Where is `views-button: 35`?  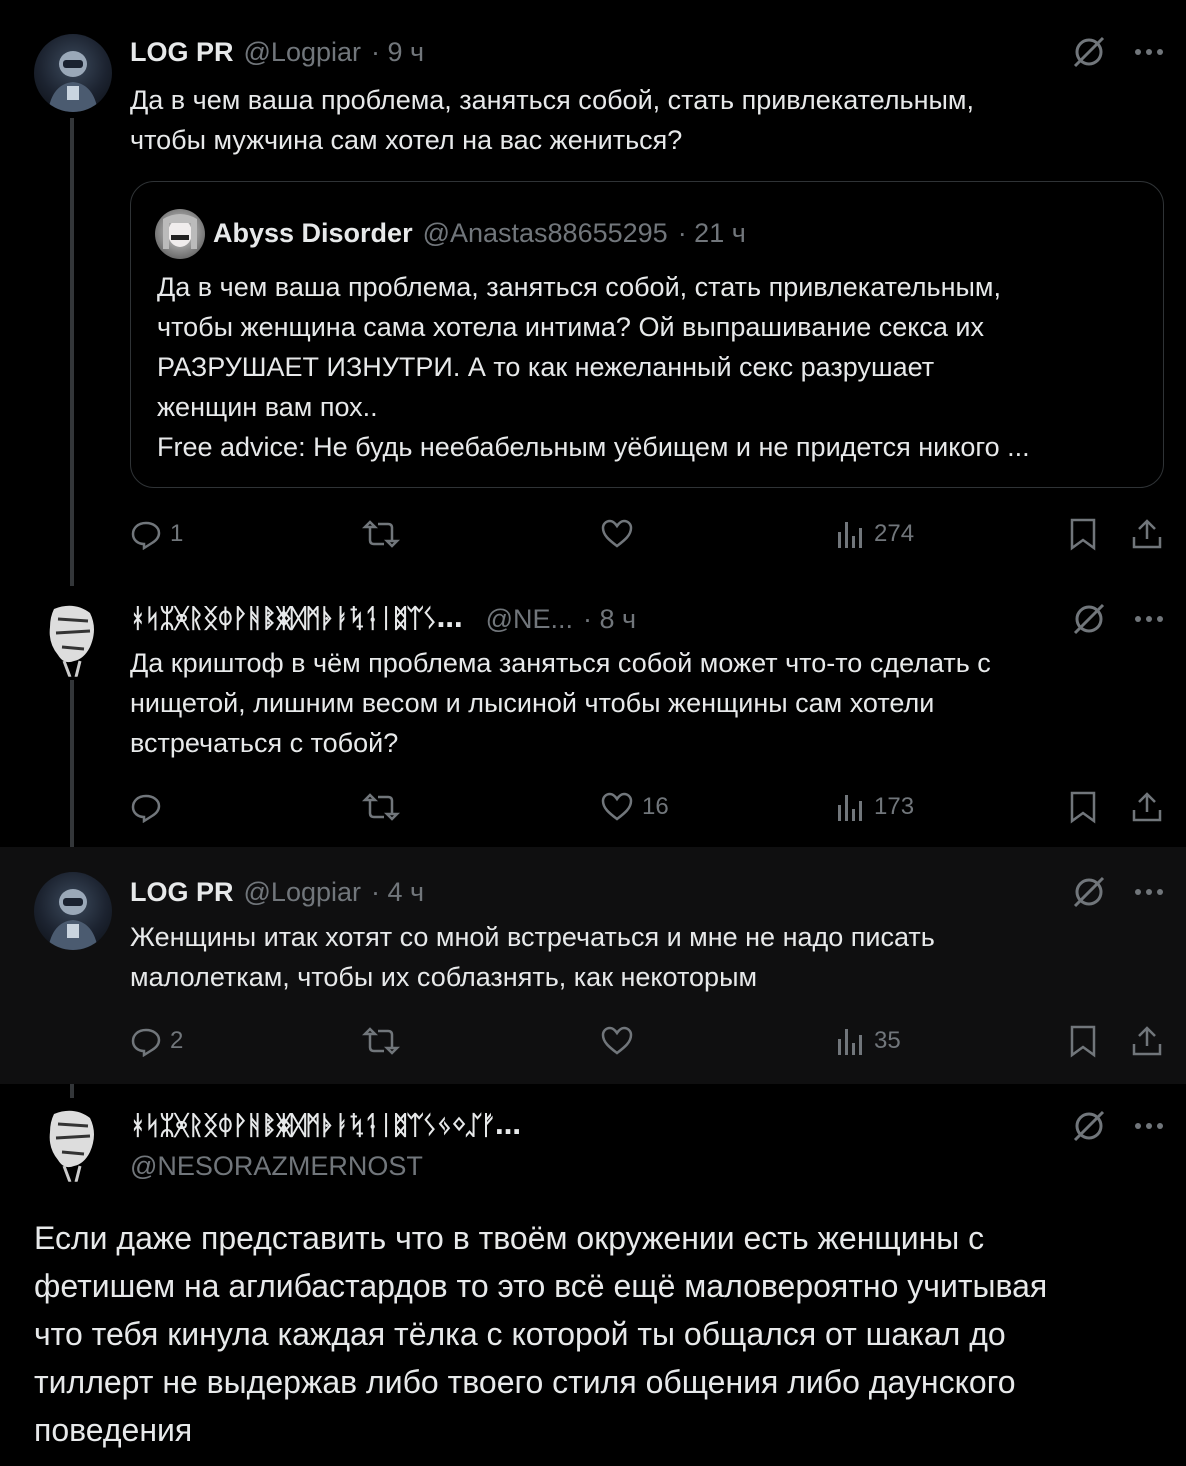
views-button: 35 is located at coordinates (868, 1041).